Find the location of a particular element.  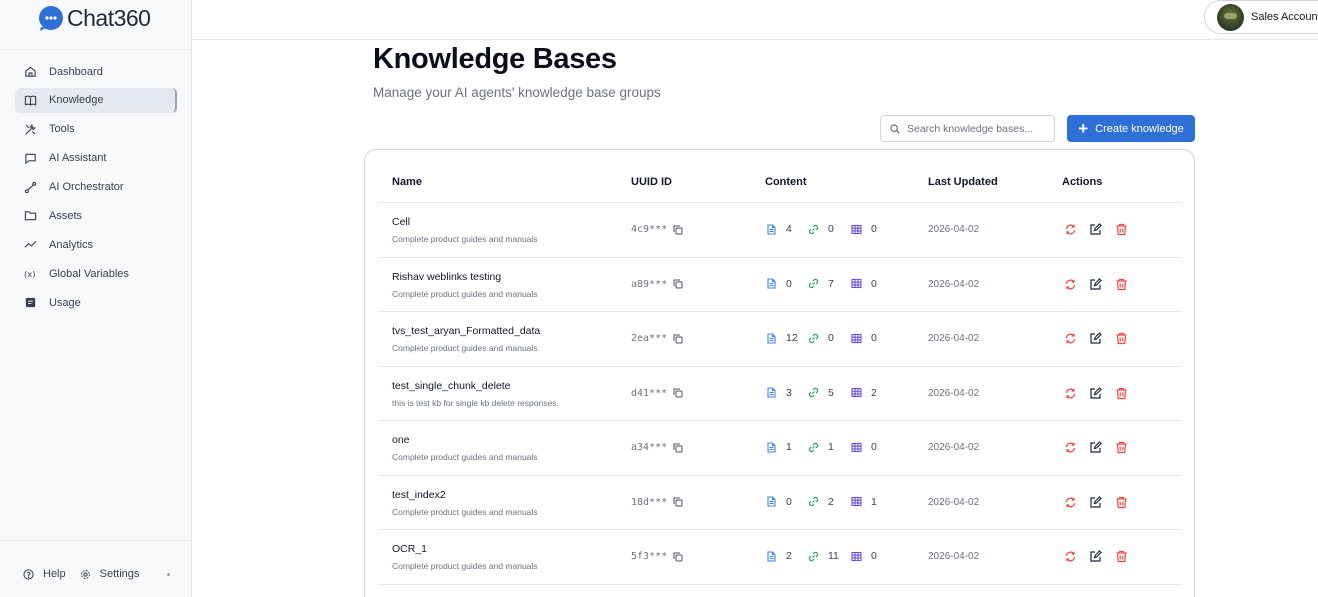

kb-uuid: 4c9*** is located at coordinates (657, 229).